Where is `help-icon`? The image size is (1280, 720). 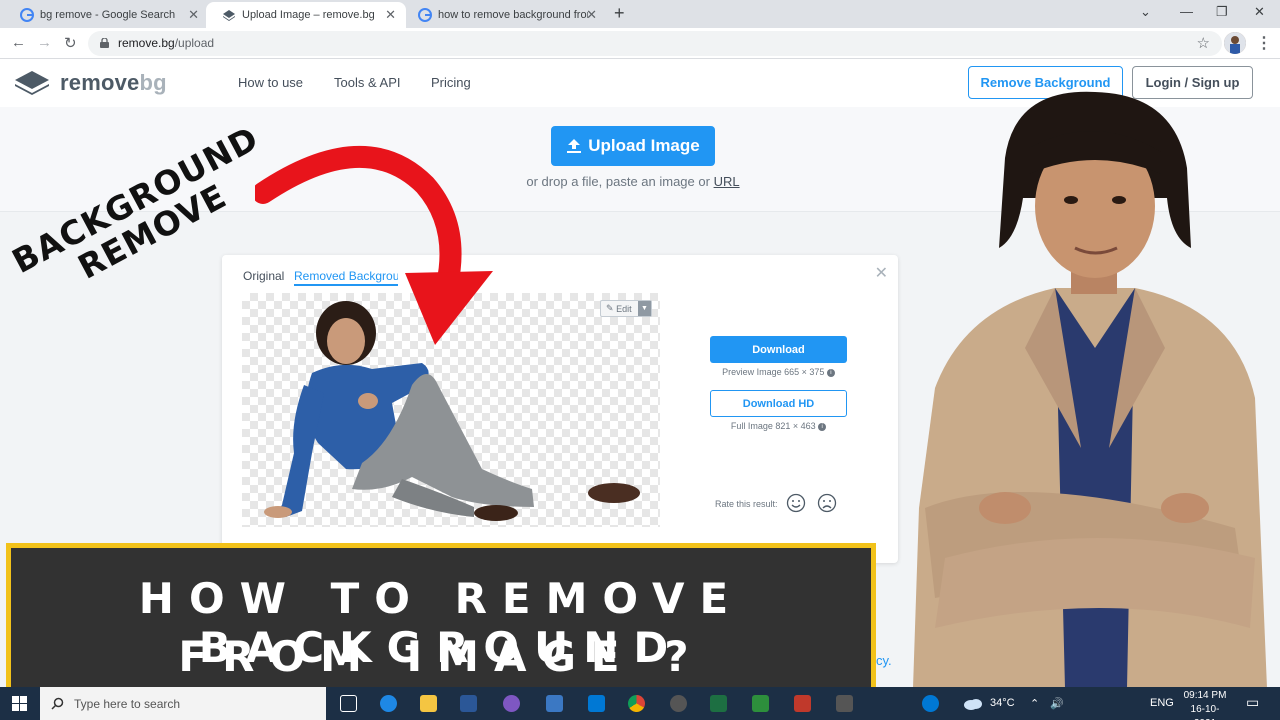 help-icon is located at coordinates (930, 703).